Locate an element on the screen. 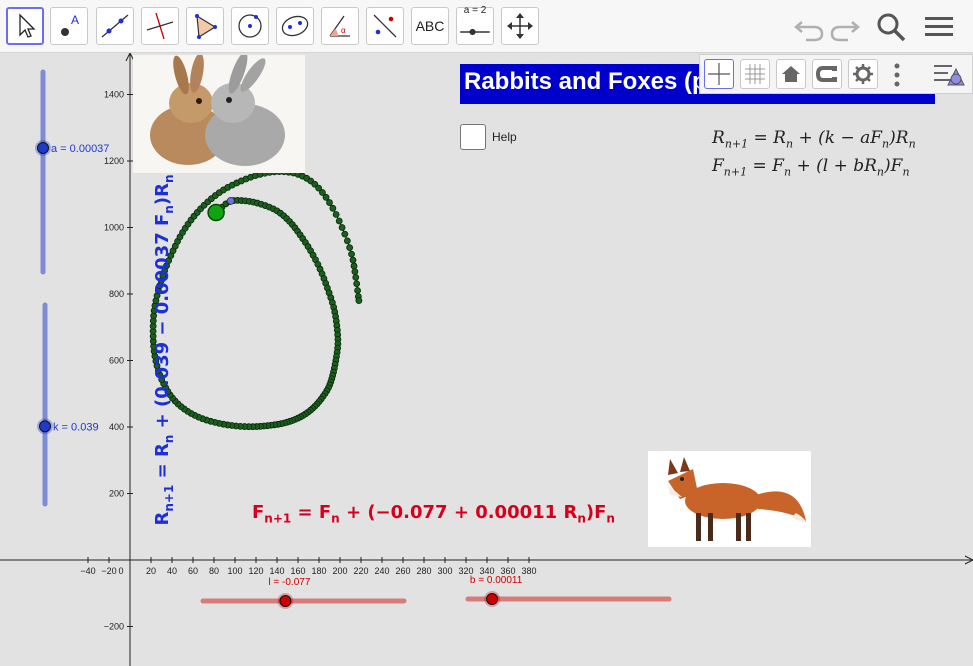 This screenshot has height=666, width=973. slider-l-label: l = -0.077 is located at coordinates (289, 582).